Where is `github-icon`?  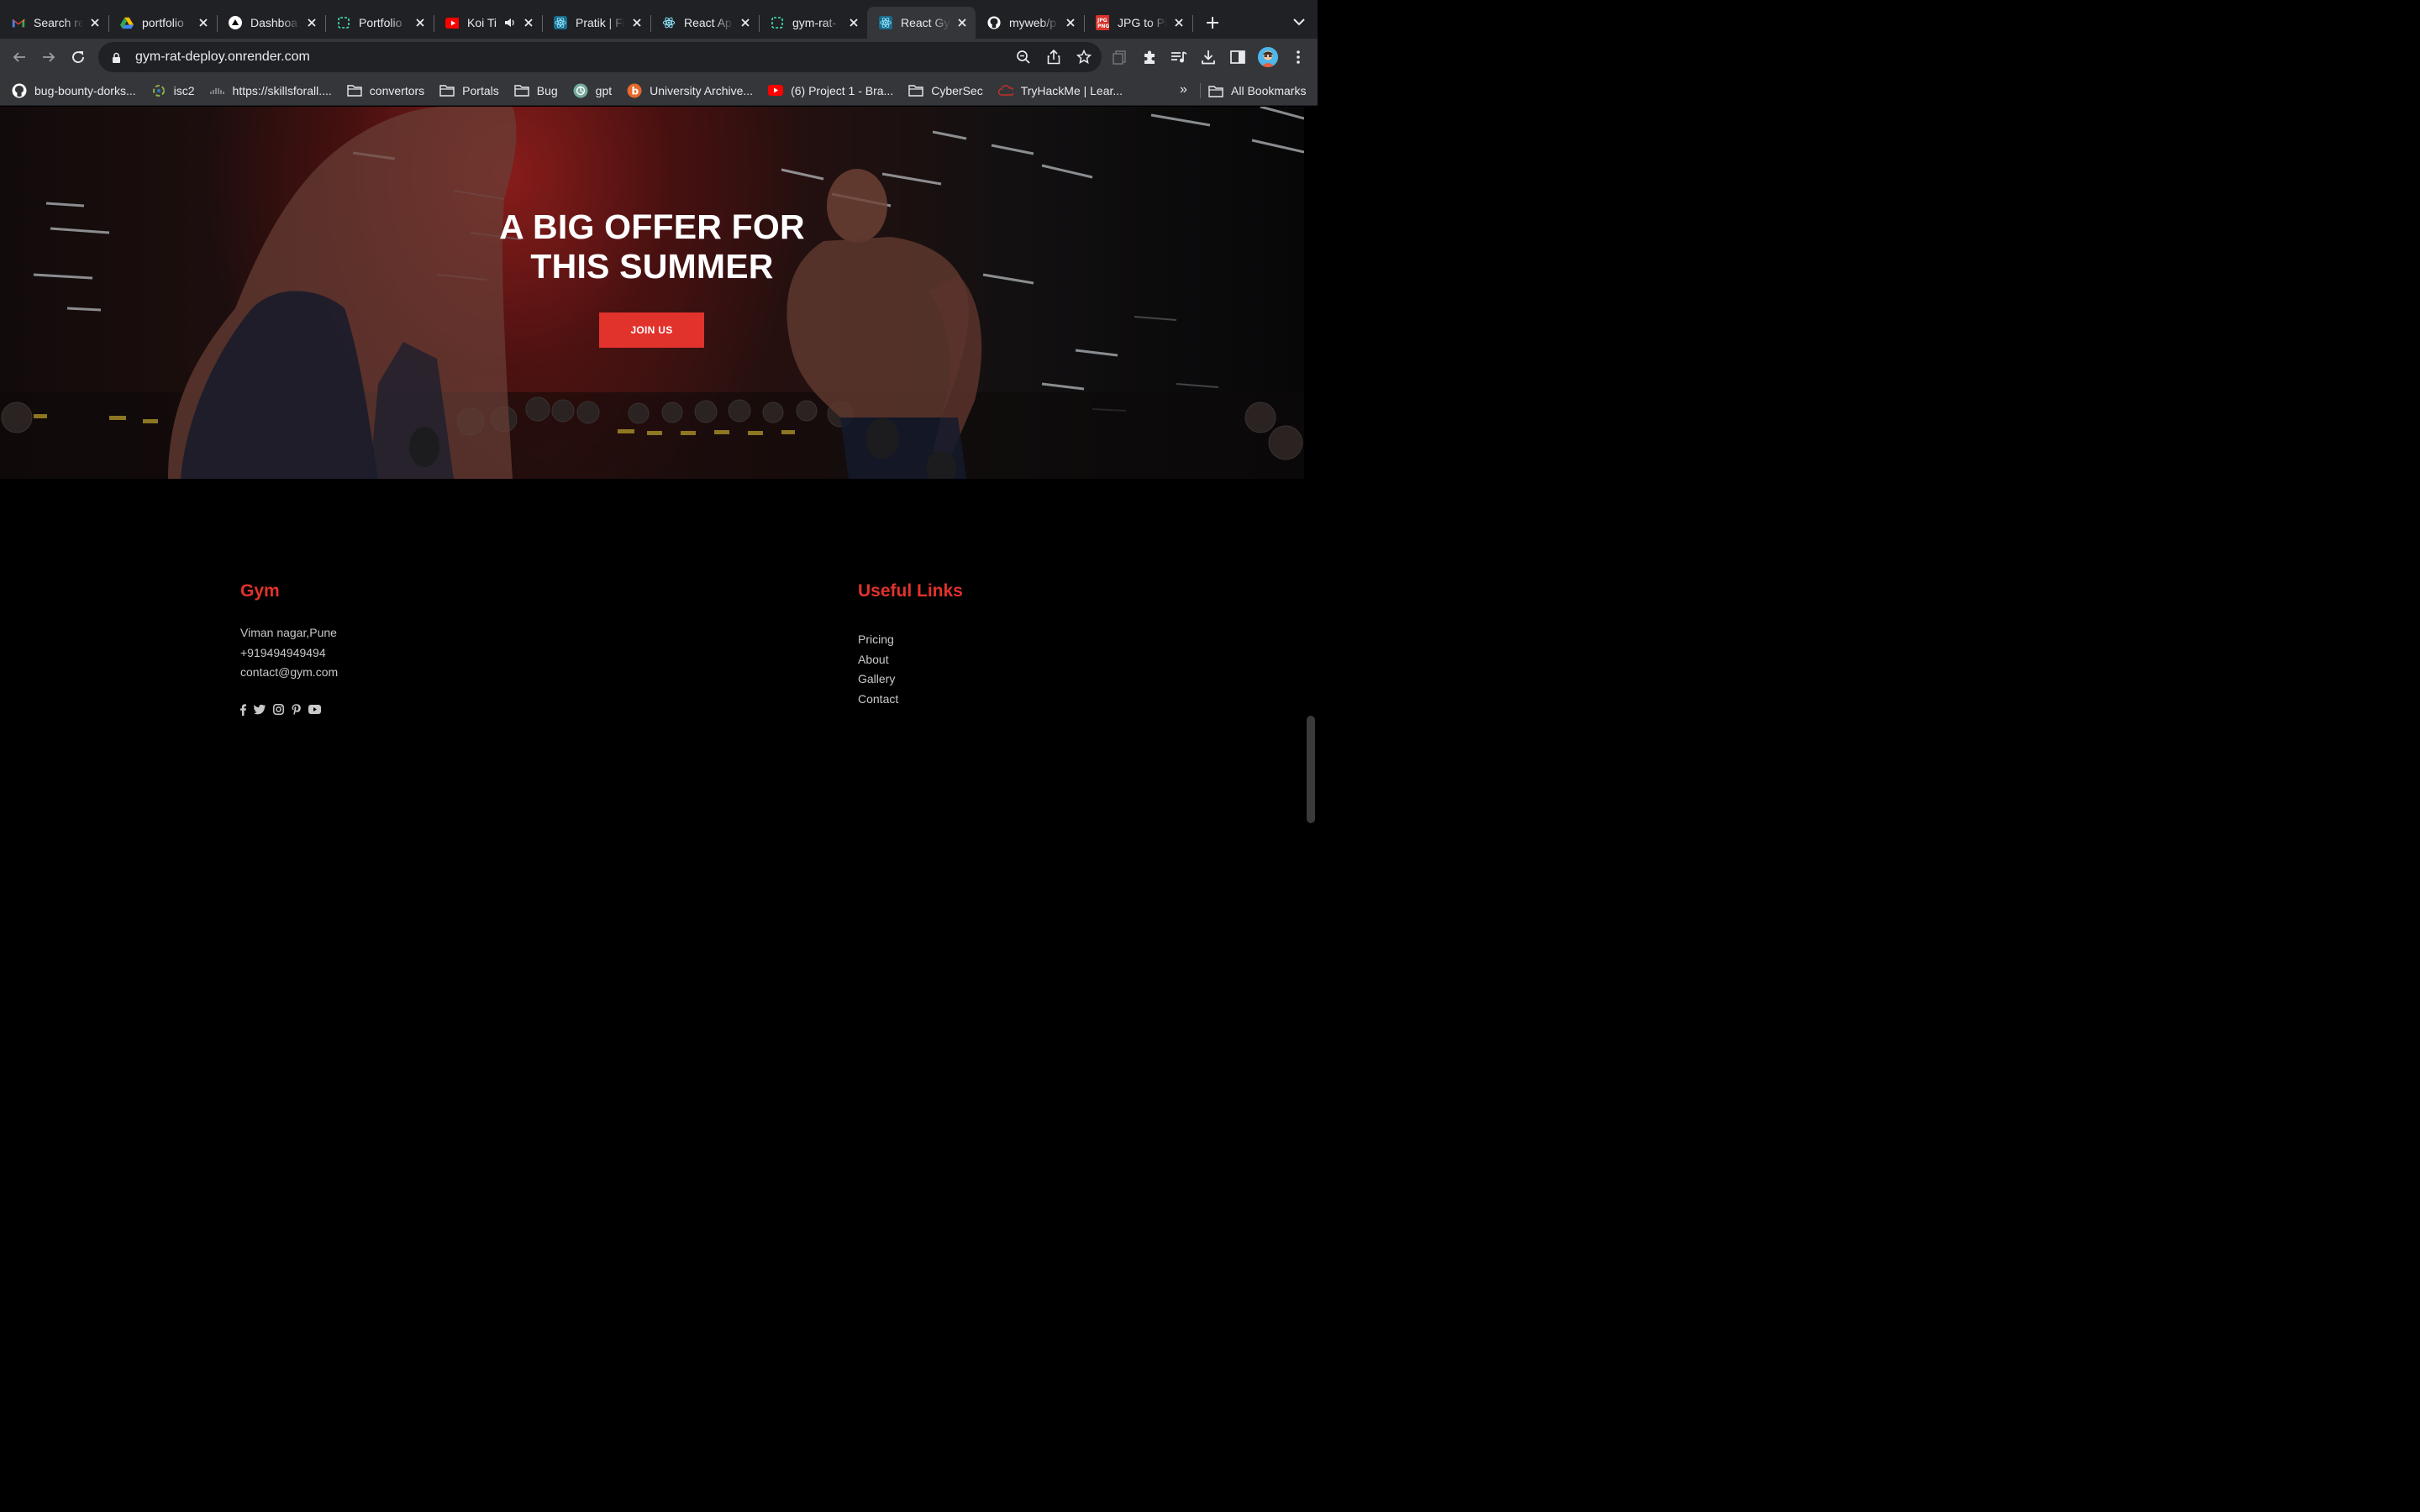
github-icon is located at coordinates (994, 22).